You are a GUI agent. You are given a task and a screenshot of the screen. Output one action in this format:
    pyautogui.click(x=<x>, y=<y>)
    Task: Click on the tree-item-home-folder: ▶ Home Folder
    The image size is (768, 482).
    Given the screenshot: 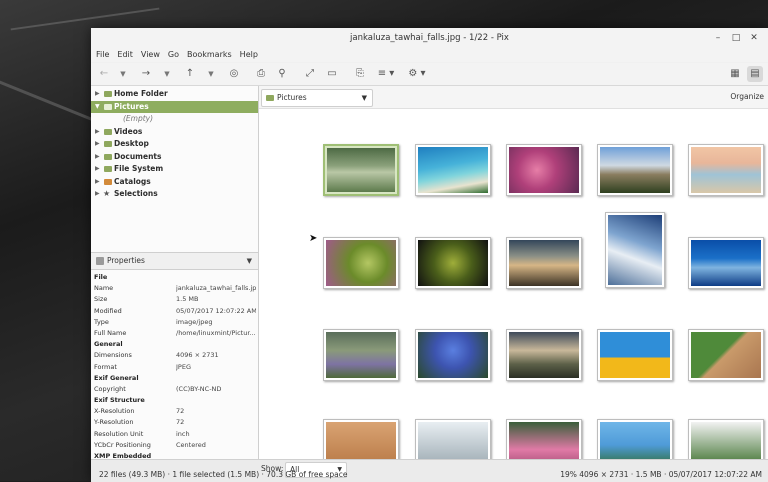 What is the action you would take?
    pyautogui.click(x=174, y=94)
    